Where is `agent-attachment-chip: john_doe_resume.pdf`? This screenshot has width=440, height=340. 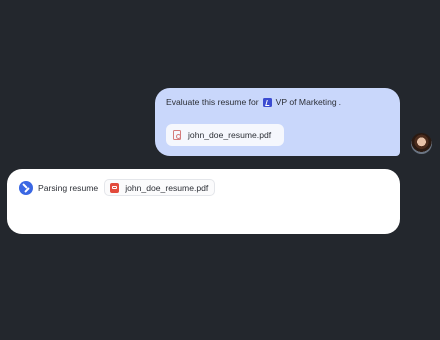
agent-attachment-chip: john_doe_resume.pdf is located at coordinates (160, 187).